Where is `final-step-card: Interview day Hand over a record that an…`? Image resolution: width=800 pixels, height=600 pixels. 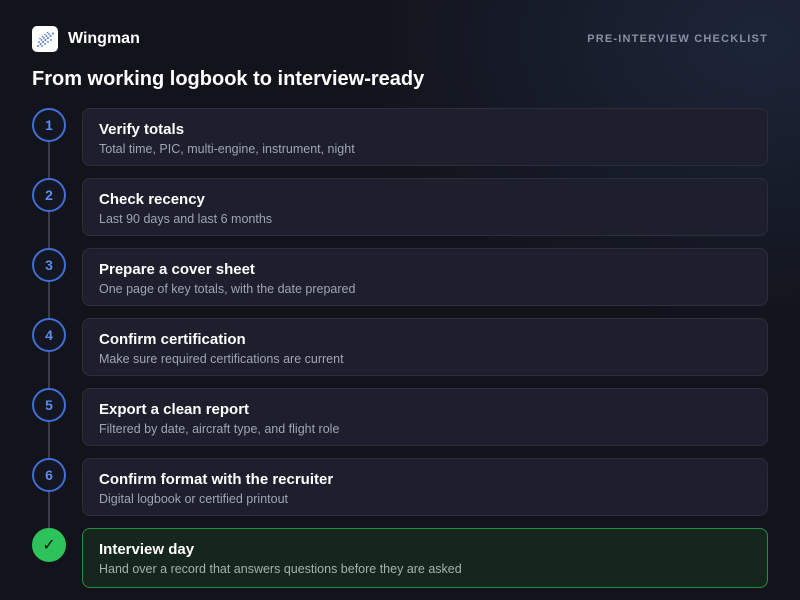 final-step-card: Interview day Hand over a record that an… is located at coordinates (425, 558).